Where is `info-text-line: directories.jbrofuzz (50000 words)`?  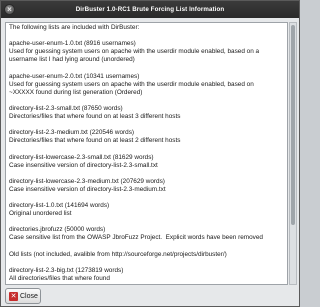
info-text-line: directories.jbrofuzz (50000 words) is located at coordinates (57, 230).